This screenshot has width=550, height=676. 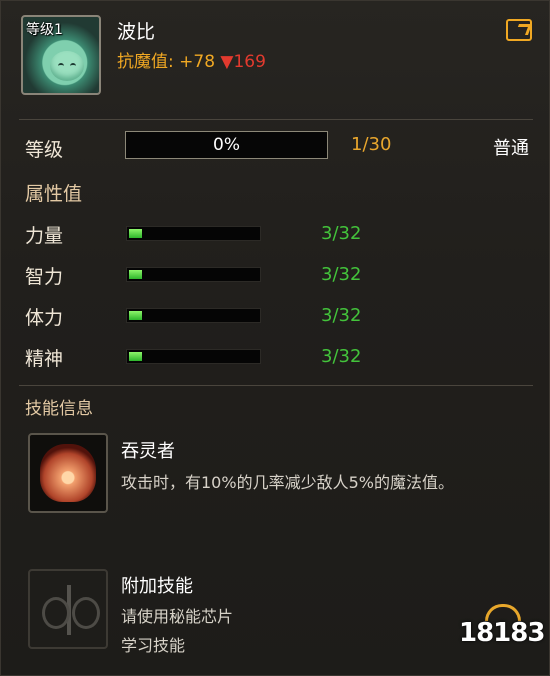 I want to click on level-progress-bar: 0%, so click(x=226, y=145).